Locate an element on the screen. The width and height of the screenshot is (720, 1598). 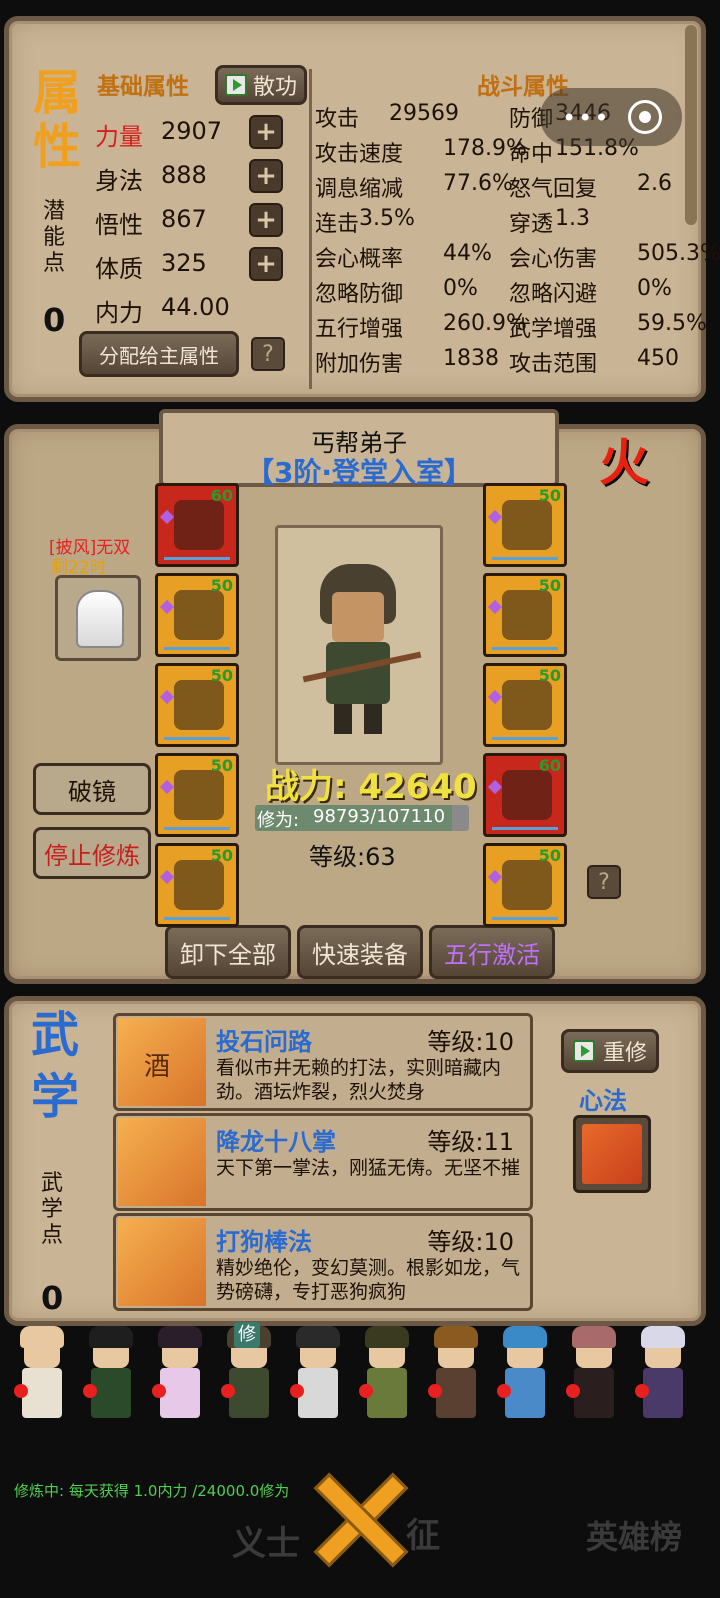
character-sprite is located at coordinates (362, 649).